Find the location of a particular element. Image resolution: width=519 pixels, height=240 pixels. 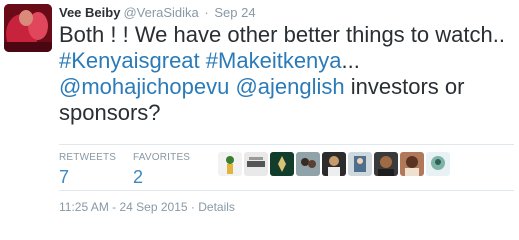

stats-divider-top is located at coordinates (286, 144).